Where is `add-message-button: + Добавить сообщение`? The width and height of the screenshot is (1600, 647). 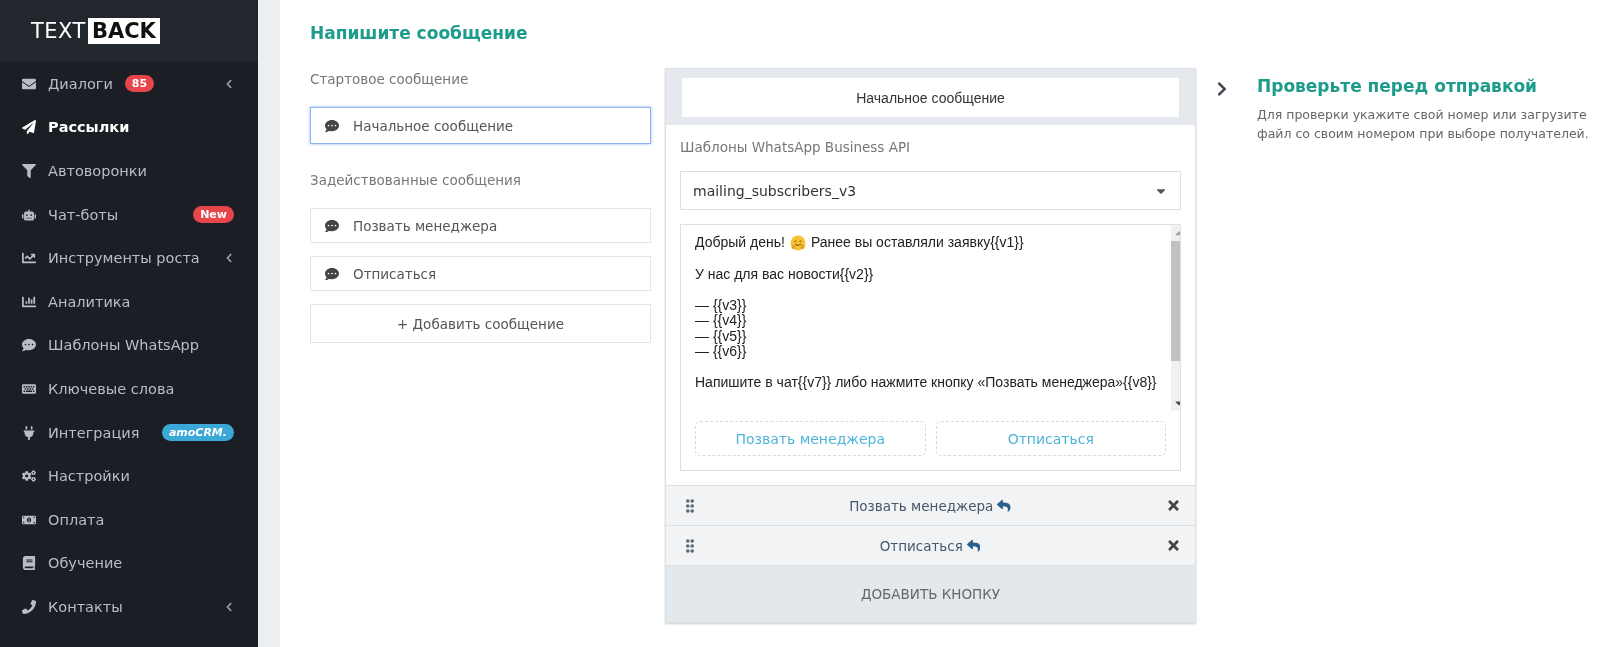 add-message-button: + Добавить сообщение is located at coordinates (480, 323).